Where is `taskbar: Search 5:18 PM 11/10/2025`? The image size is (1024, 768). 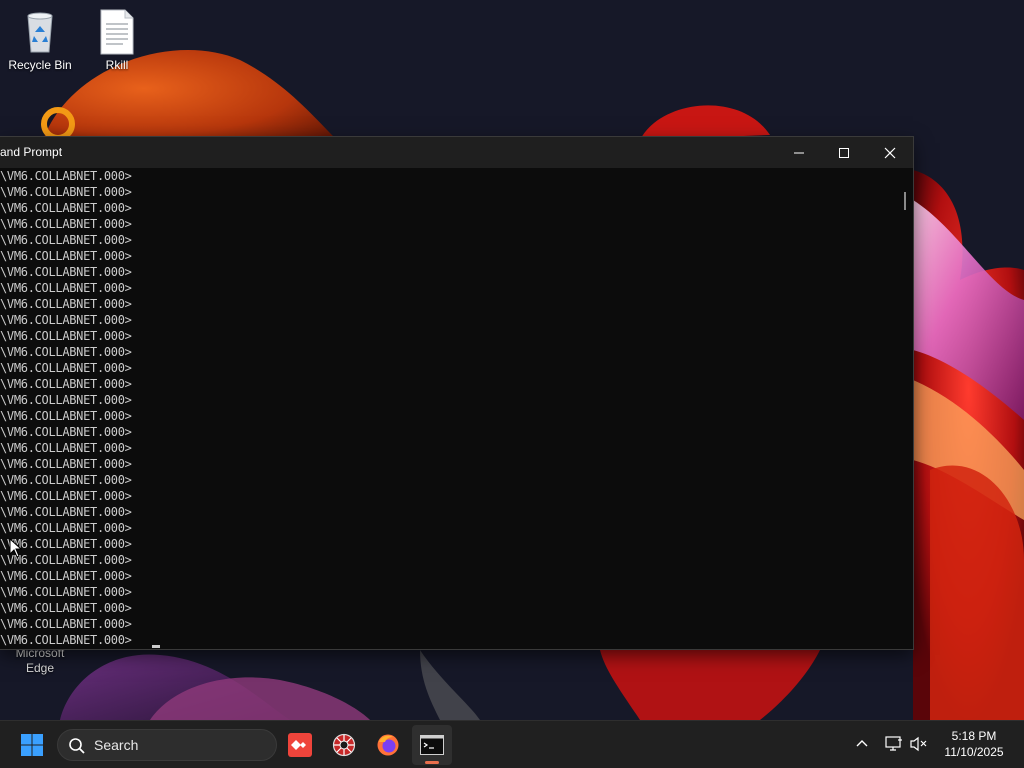 taskbar: Search 5:18 PM 11/10/2025 is located at coordinates (512, 744).